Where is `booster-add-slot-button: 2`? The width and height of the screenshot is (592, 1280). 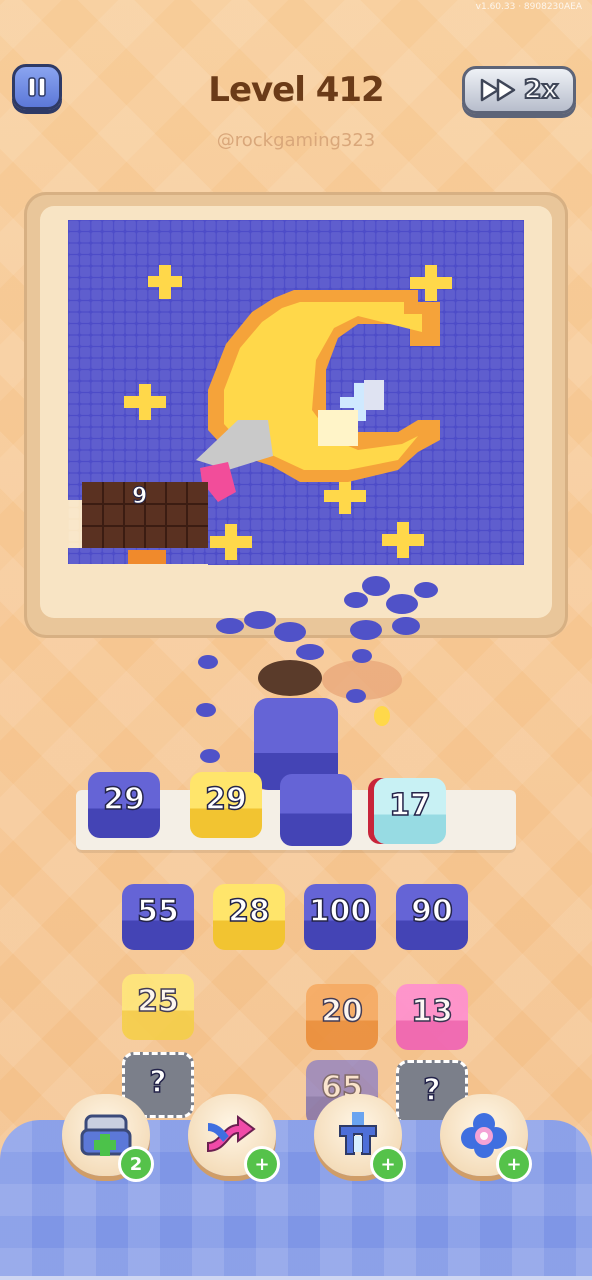
booster-add-slot-button: 2 is located at coordinates (108, 1138).